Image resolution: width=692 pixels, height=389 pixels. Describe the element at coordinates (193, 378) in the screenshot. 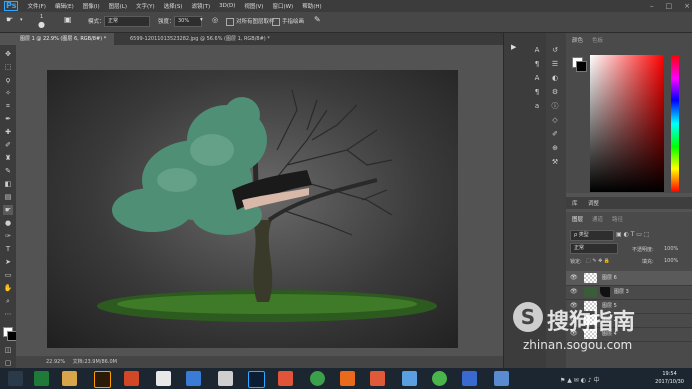

I see `baidu-netdisk-icon` at that location.